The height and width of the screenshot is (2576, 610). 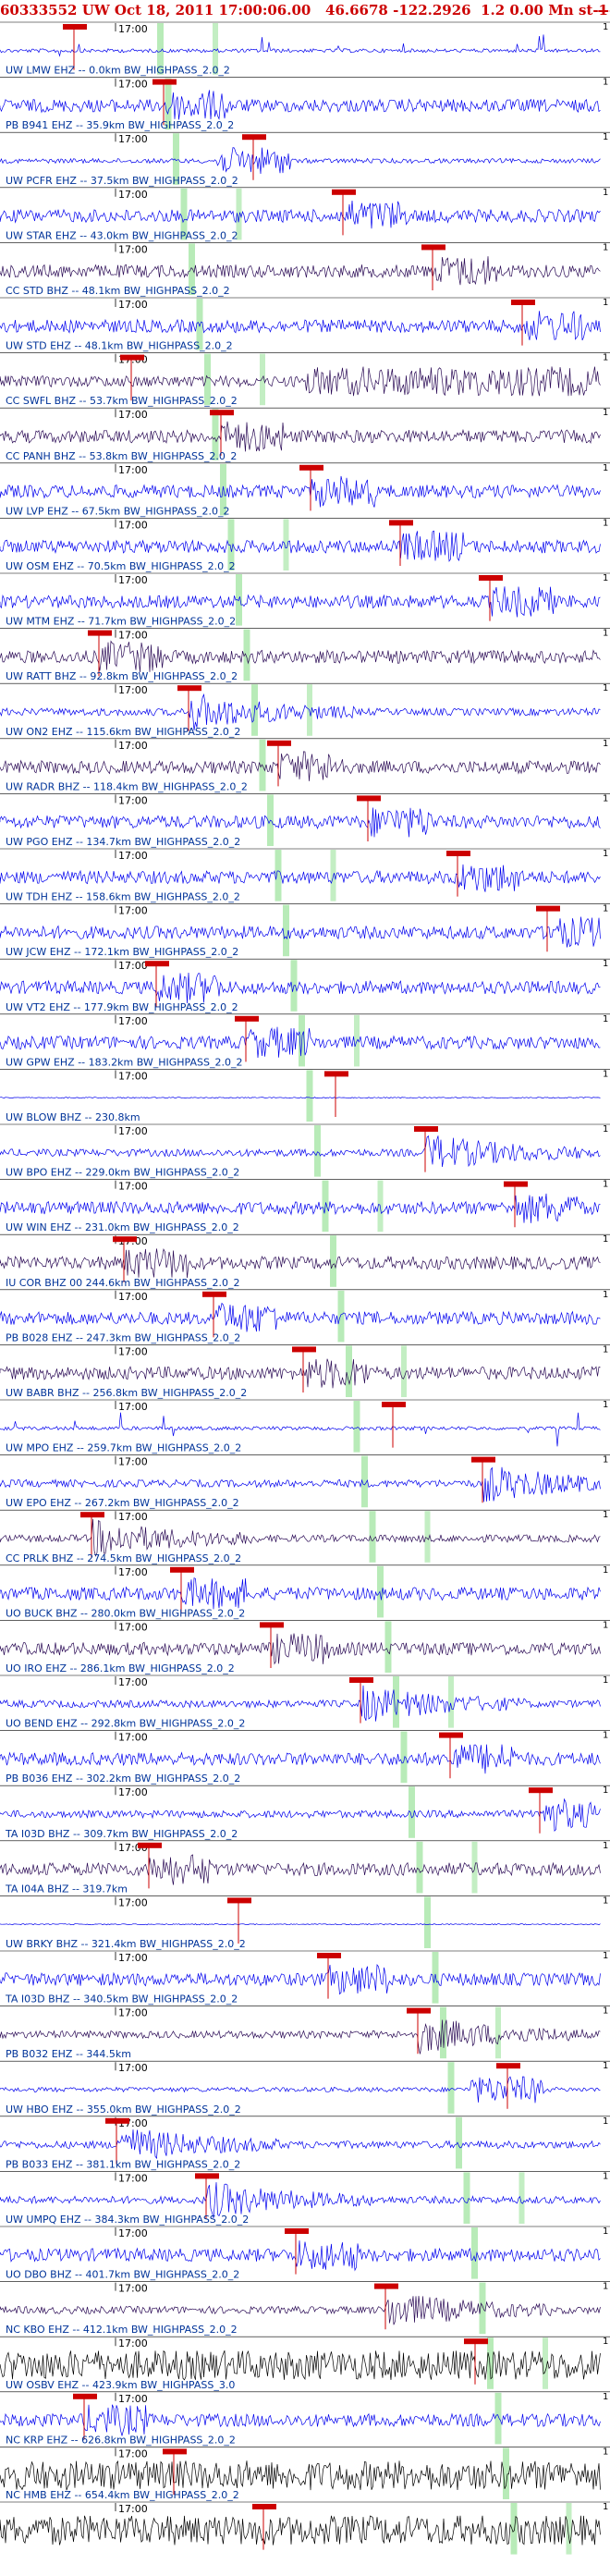 What do you see at coordinates (123, 842) in the screenshot?
I see `trace-label: UW PGO EHZ -- 134.7km BW_HIGHPASS_2.0_2` at bounding box center [123, 842].